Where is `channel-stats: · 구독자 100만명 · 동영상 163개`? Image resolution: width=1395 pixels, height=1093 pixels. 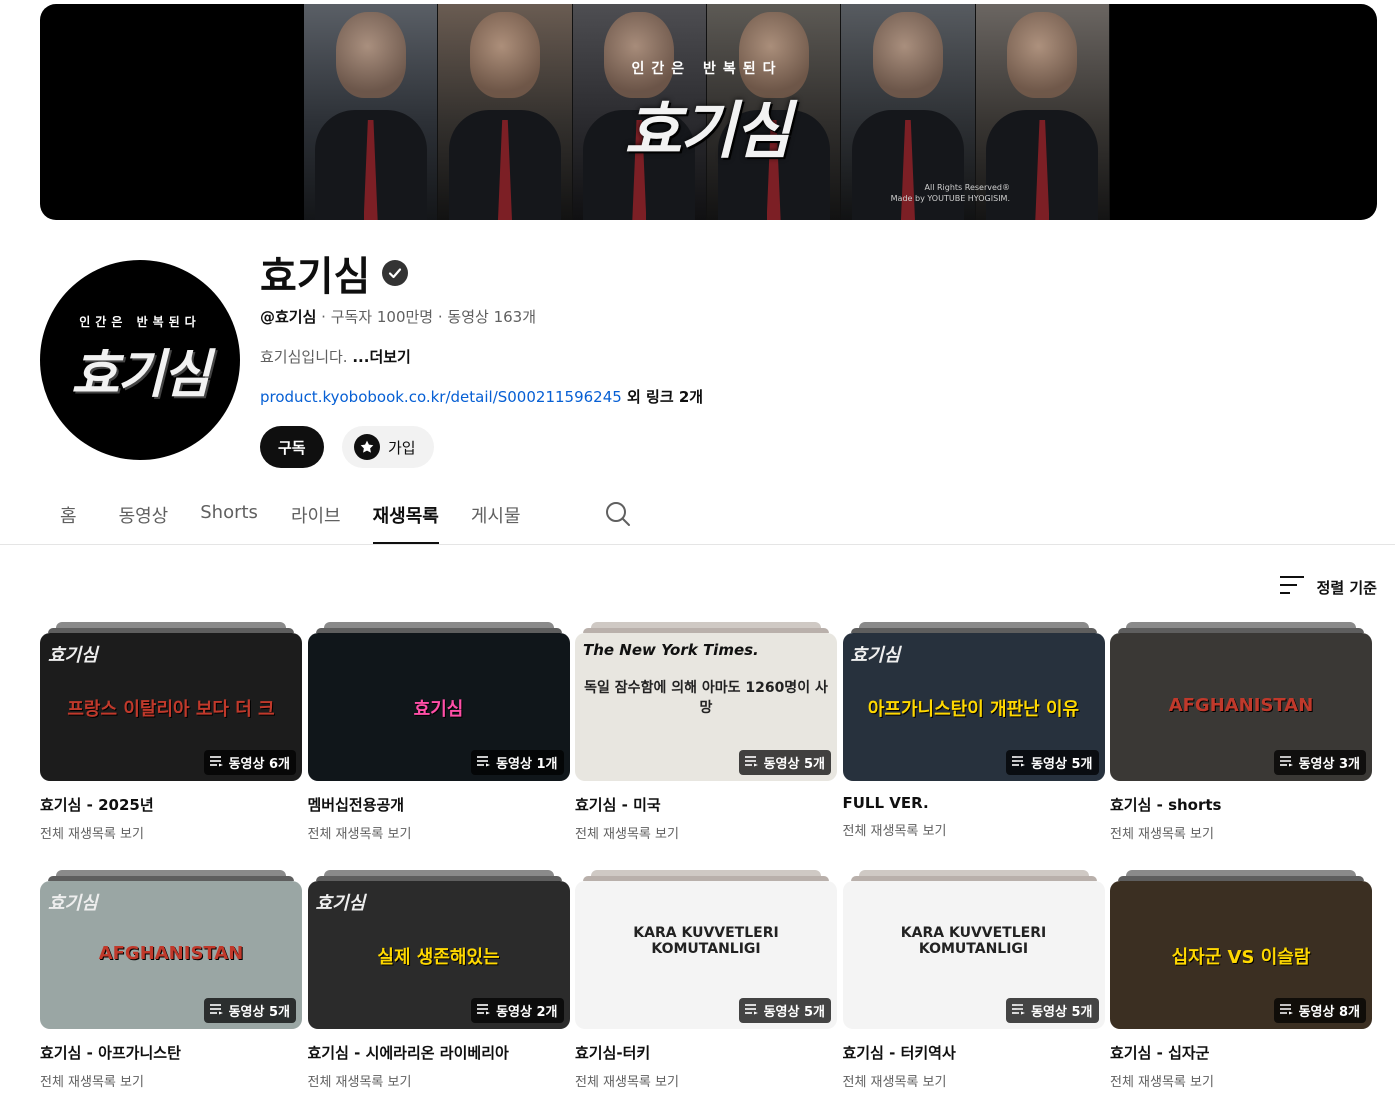
channel-stats: · 구독자 100만명 · 동영상 163개 is located at coordinates (426, 317).